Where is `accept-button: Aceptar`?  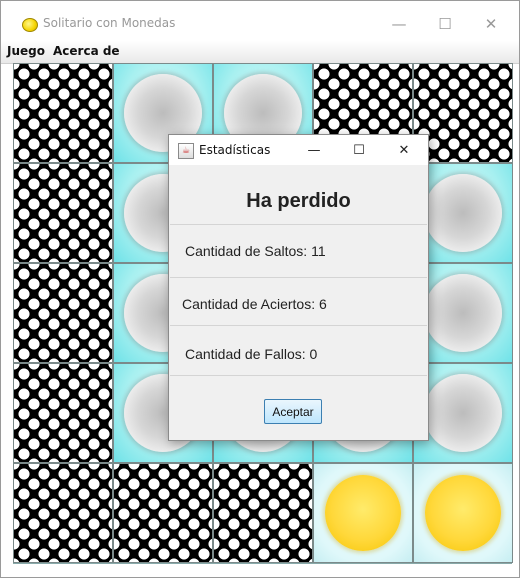 accept-button: Aceptar is located at coordinates (293, 411).